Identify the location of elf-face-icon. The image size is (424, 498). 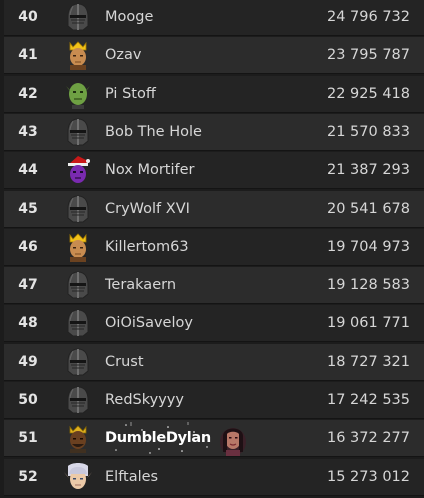
(78, 477).